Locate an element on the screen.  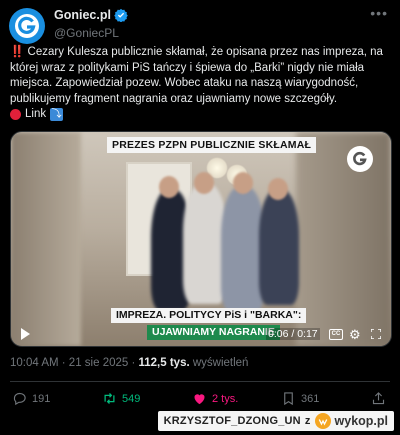
link-line: Link ⤵ is located at coordinates (200, 115).